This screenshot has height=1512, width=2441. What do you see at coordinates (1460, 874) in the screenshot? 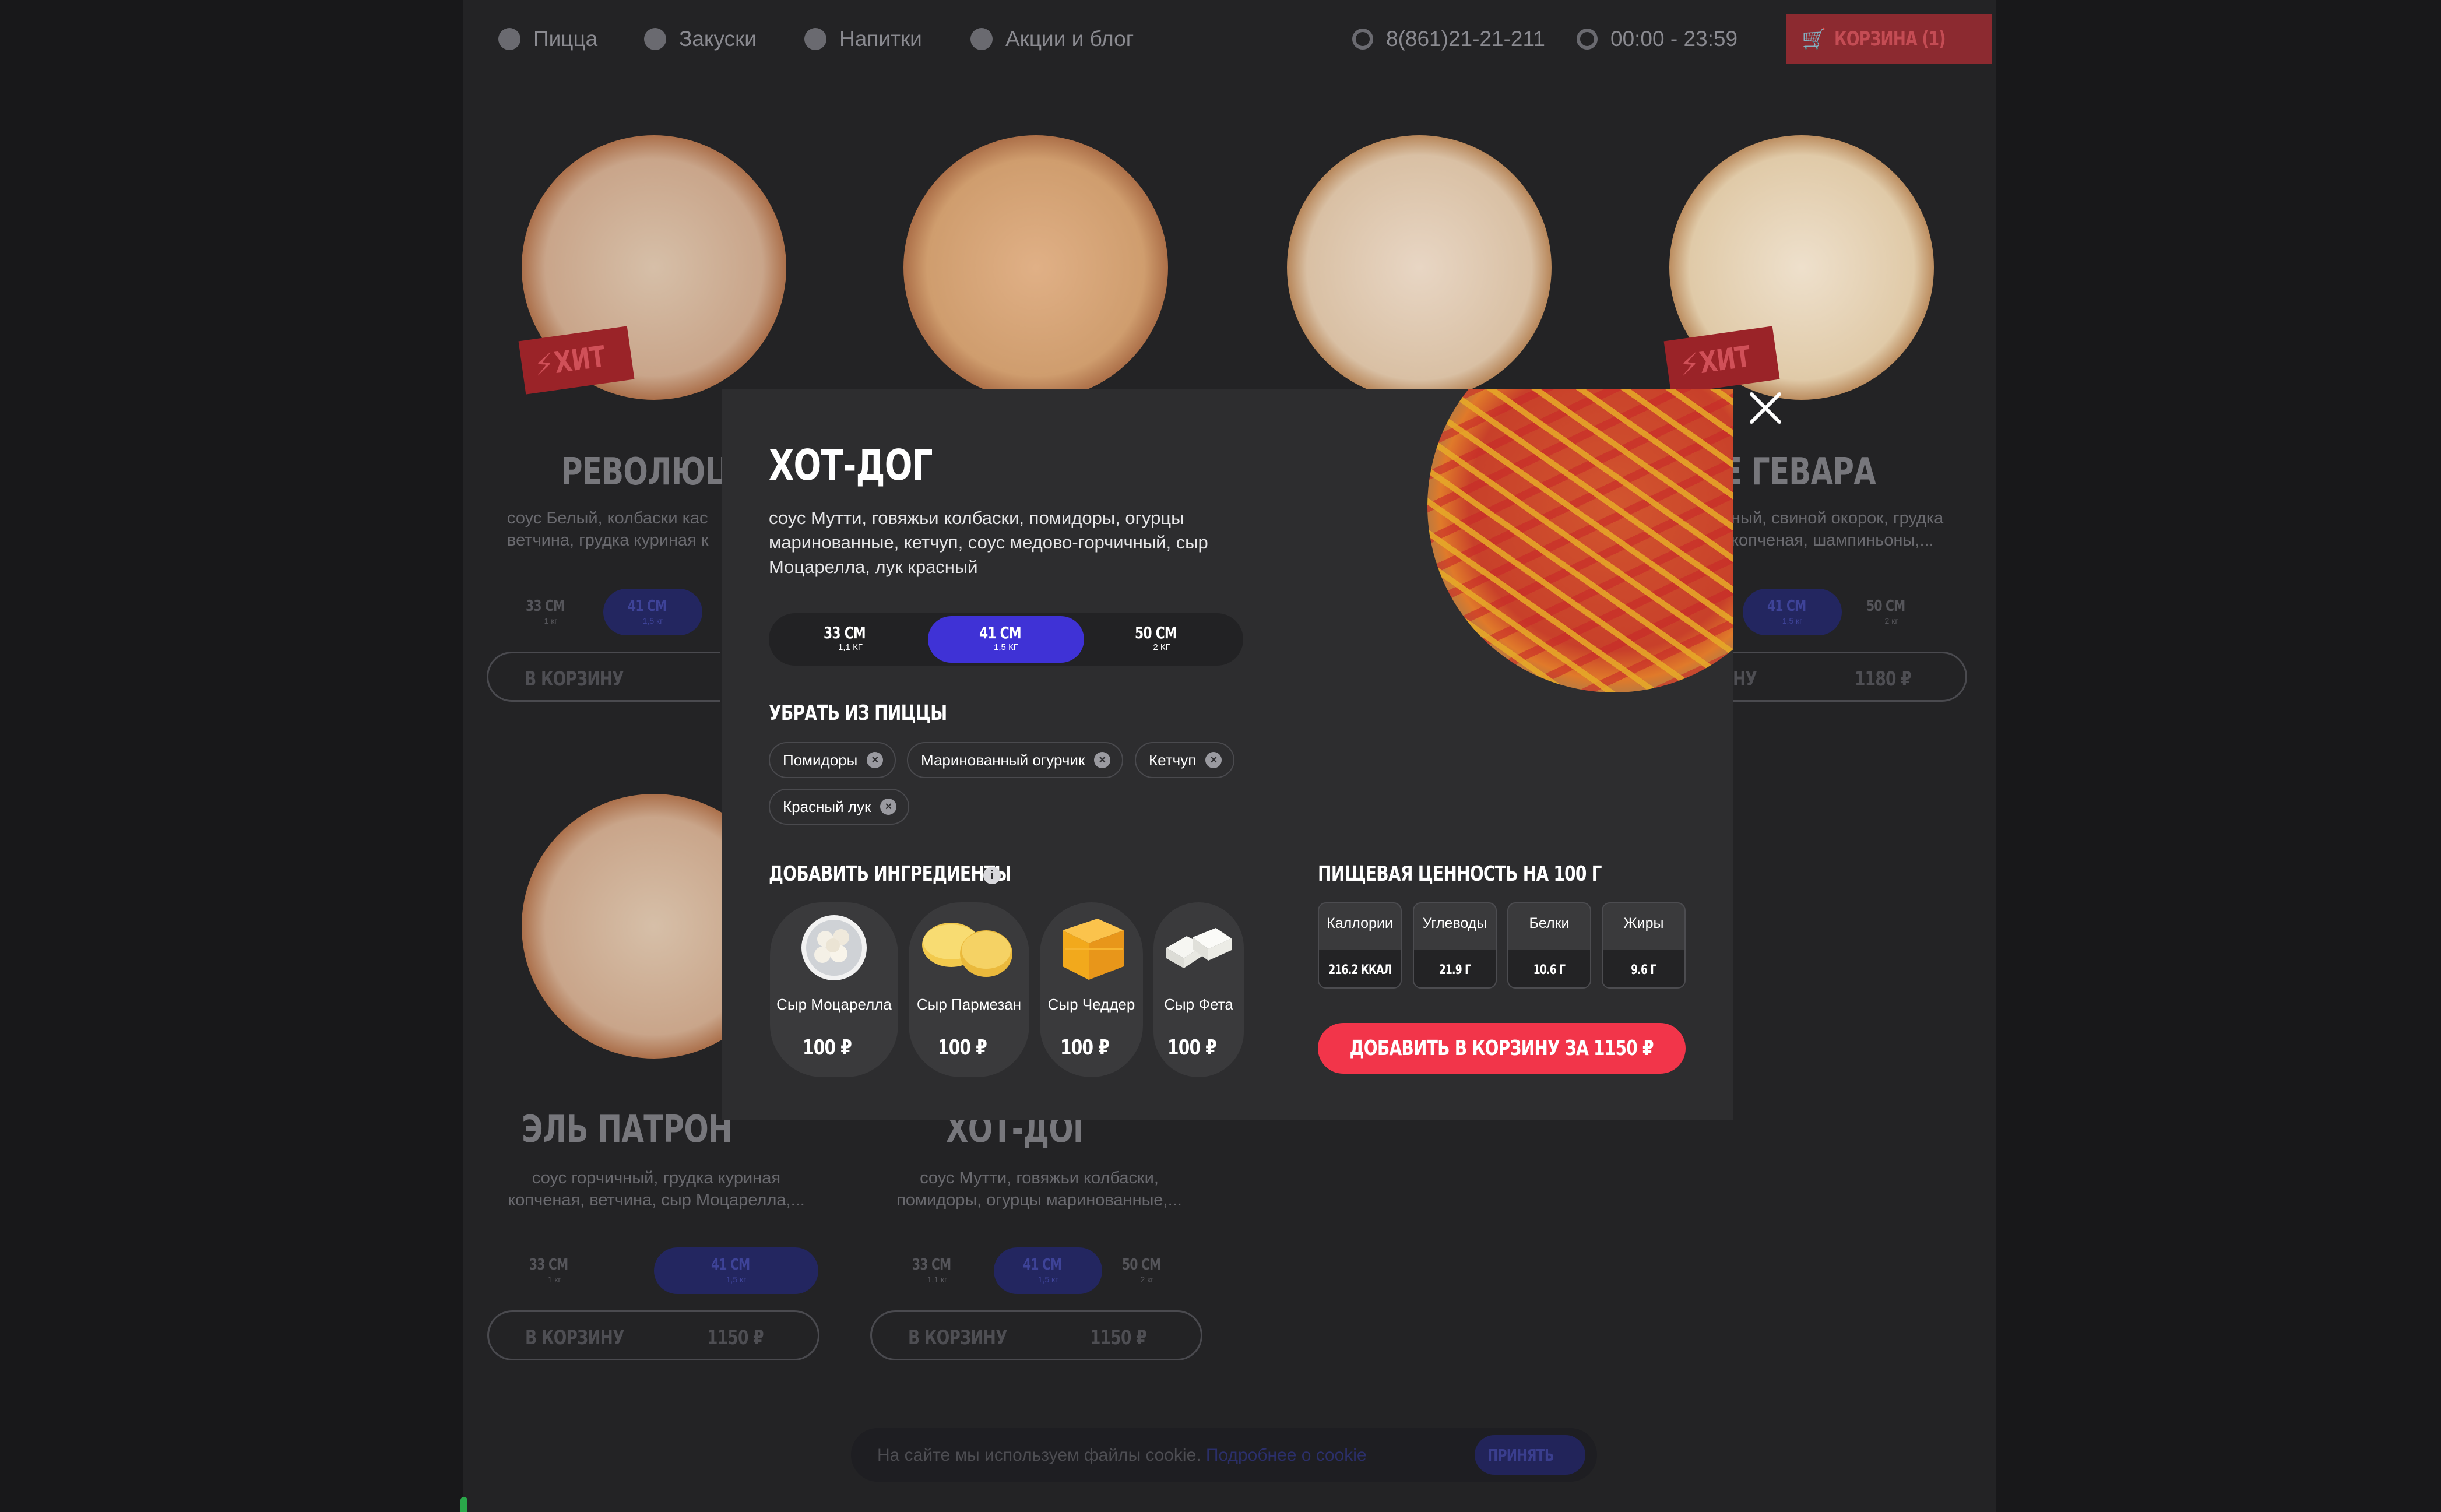
I see `nutrition-title: ПИЩЕВАЯ ЦЕННОСТЬ НА 100 Г` at bounding box center [1460, 874].